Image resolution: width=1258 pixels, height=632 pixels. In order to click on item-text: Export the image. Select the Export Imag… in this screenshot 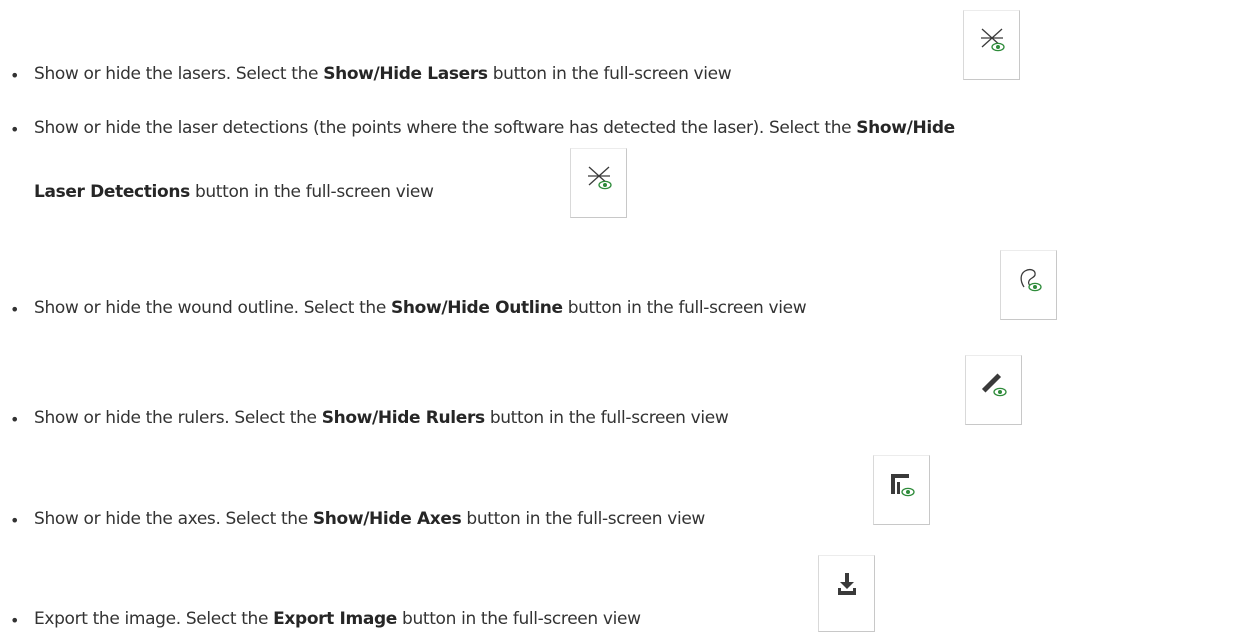, I will do `click(337, 619)`.